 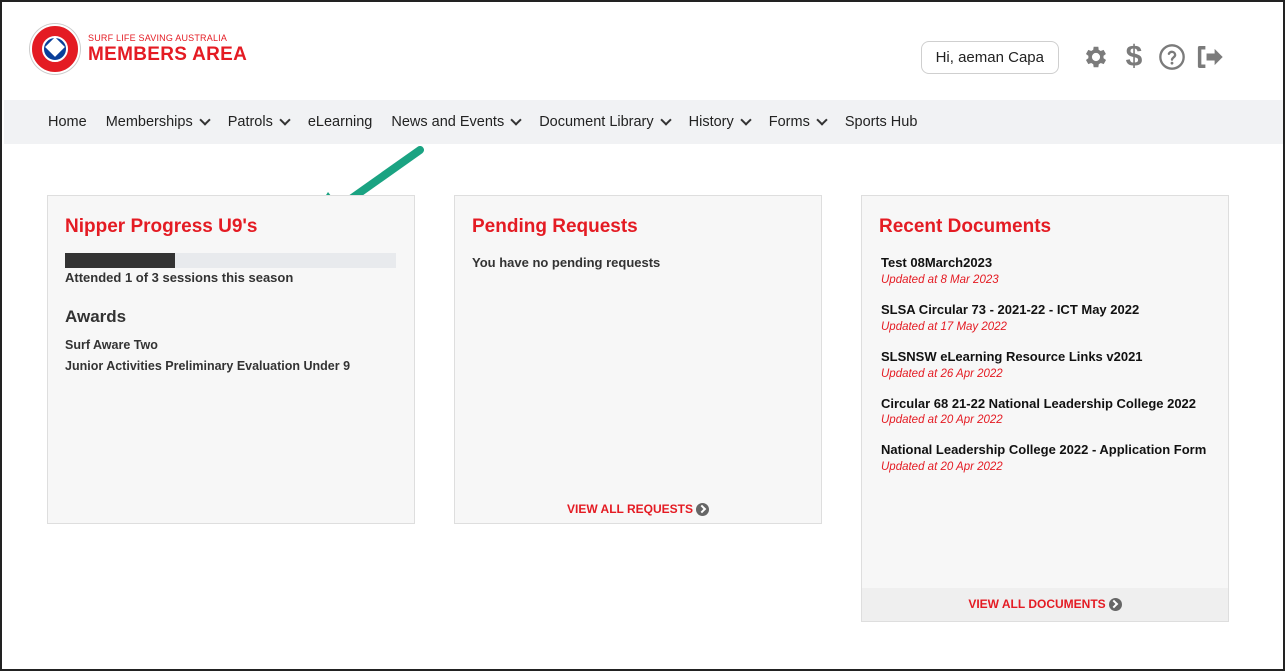 What do you see at coordinates (111, 345) in the screenshot?
I see `award-item: Surf Aware Two` at bounding box center [111, 345].